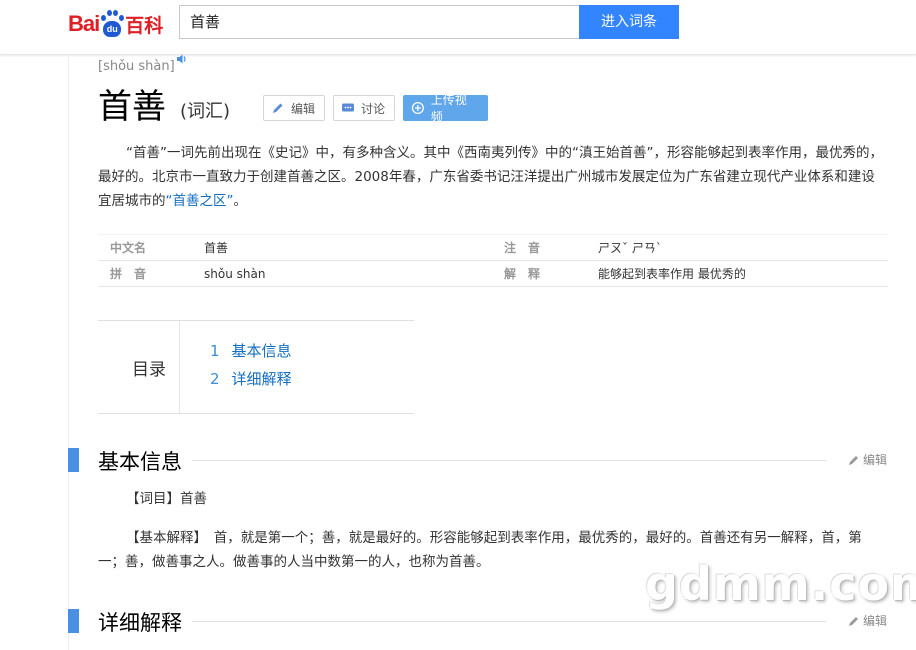  What do you see at coordinates (743, 247) in the screenshot?
I see `info-value: ㄕㄡˇ ㄕㄢˋ` at bounding box center [743, 247].